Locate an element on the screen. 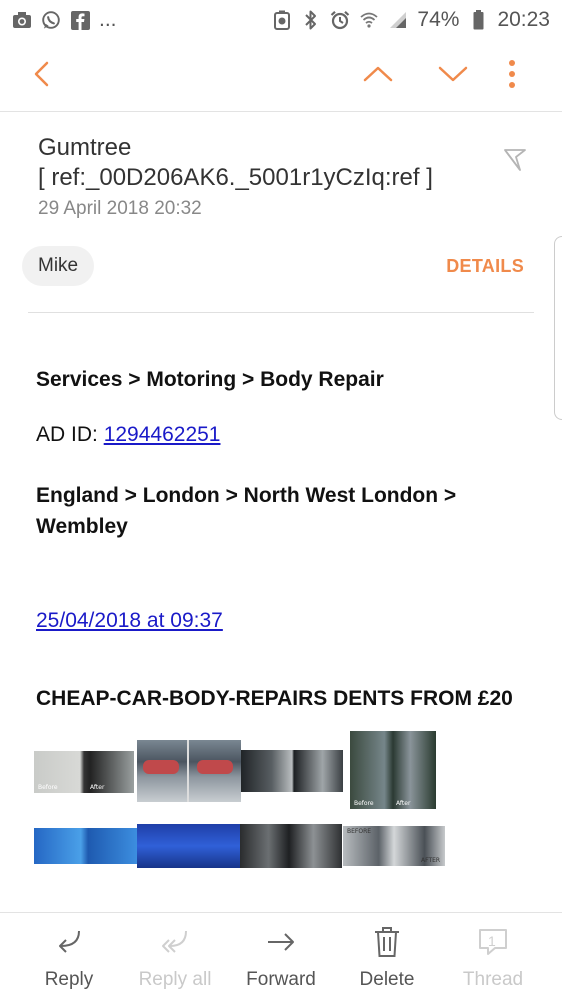 Image resolution: width=562 pixels, height=1000 pixels. recipient-chip: Mike is located at coordinates (58, 266).